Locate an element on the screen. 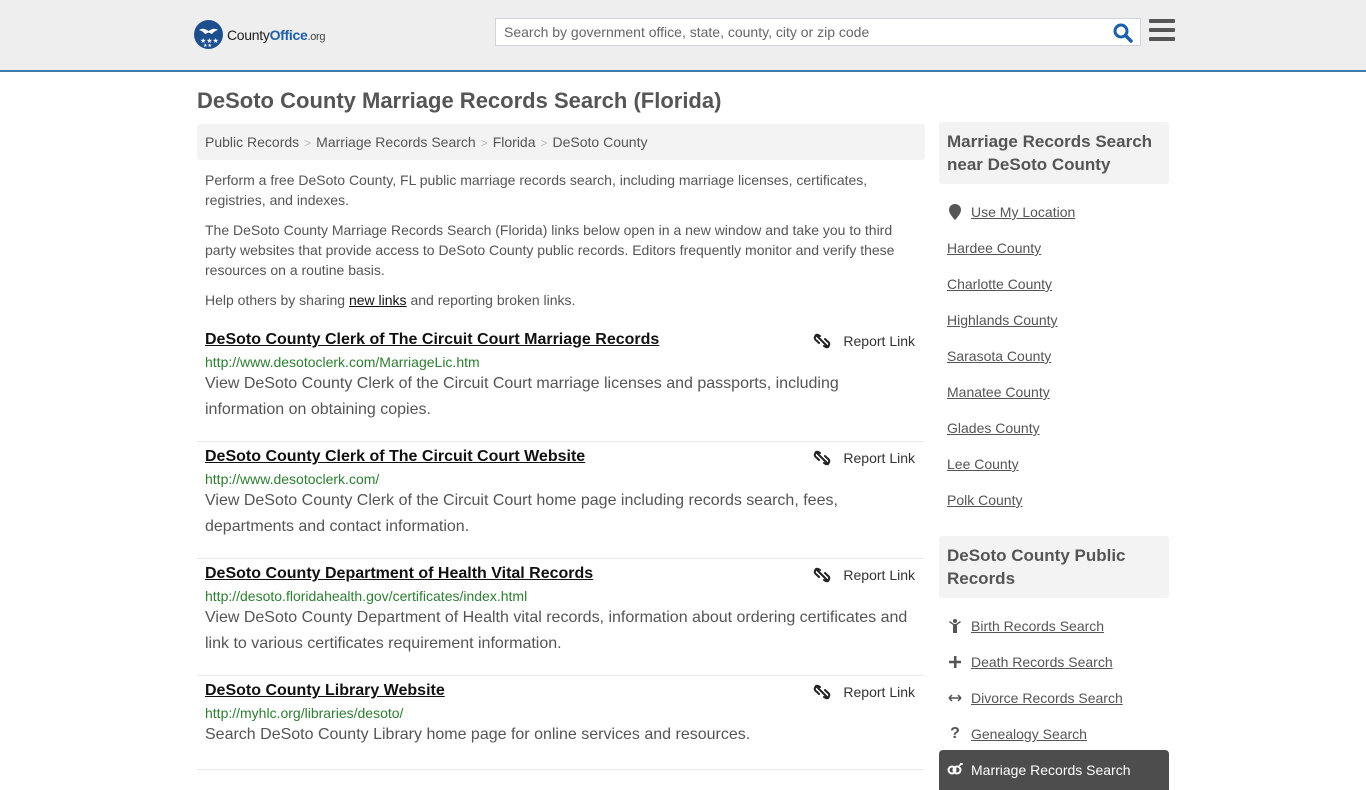 The width and height of the screenshot is (1366, 790). marriage-records-active-item: Marriage Records Search is located at coordinates (1054, 770).